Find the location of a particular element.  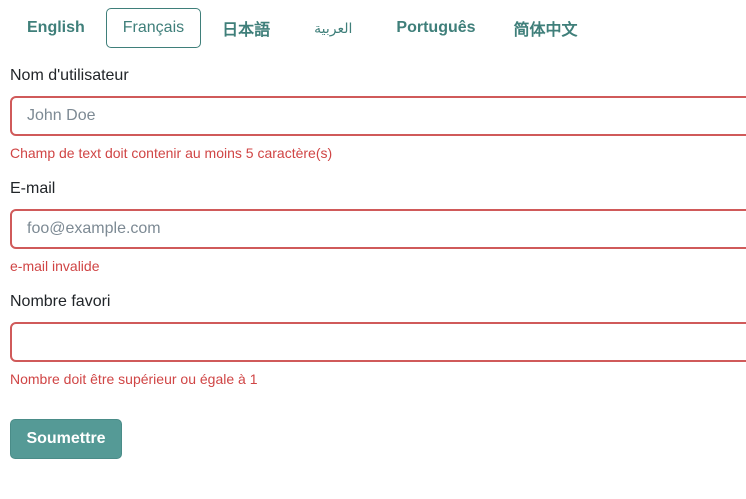

favorite-number-error: Nombre doit être supérieur ou égale à 1 is located at coordinates (134, 379).